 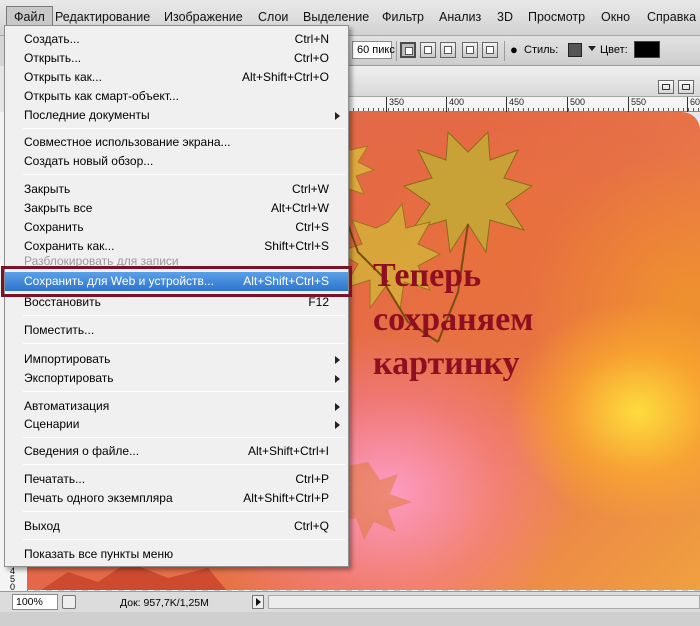 What do you see at coordinates (54, 227) in the screenshot?
I see `menu-item-label: Сохранить` at bounding box center [54, 227].